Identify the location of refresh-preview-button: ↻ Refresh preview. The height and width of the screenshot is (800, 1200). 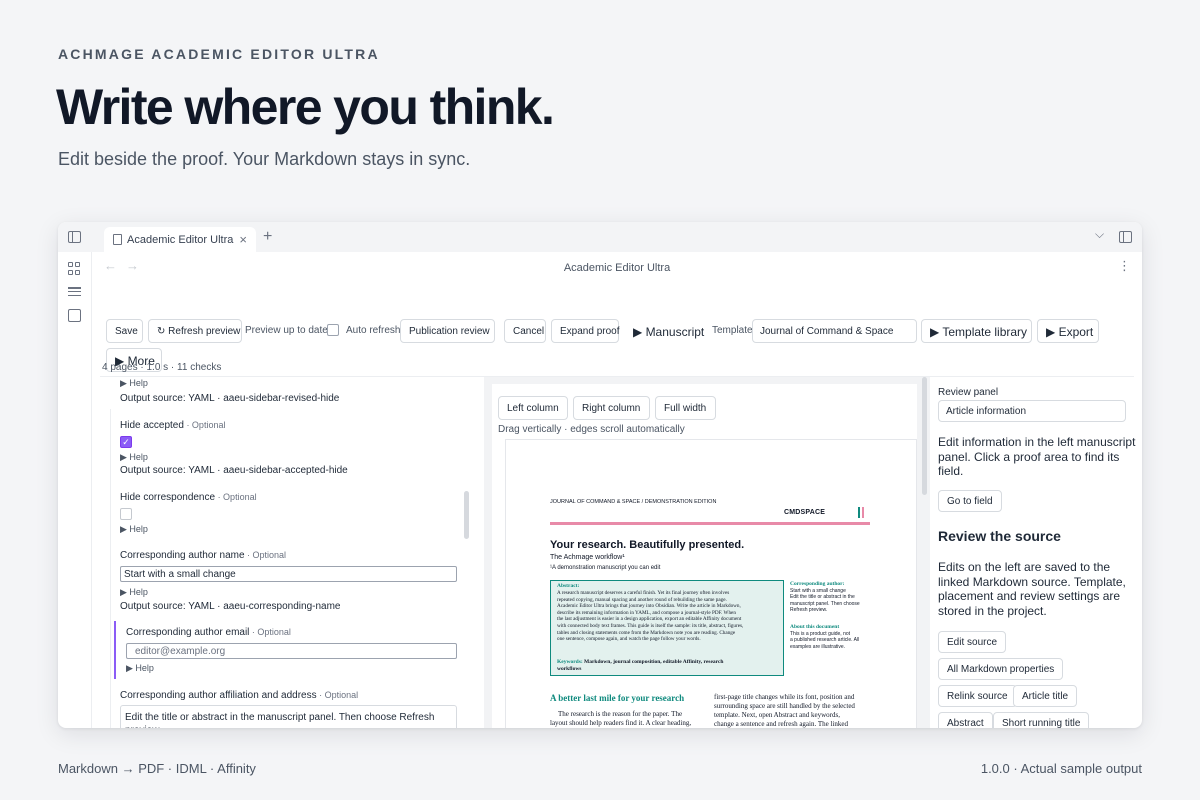
(195, 331).